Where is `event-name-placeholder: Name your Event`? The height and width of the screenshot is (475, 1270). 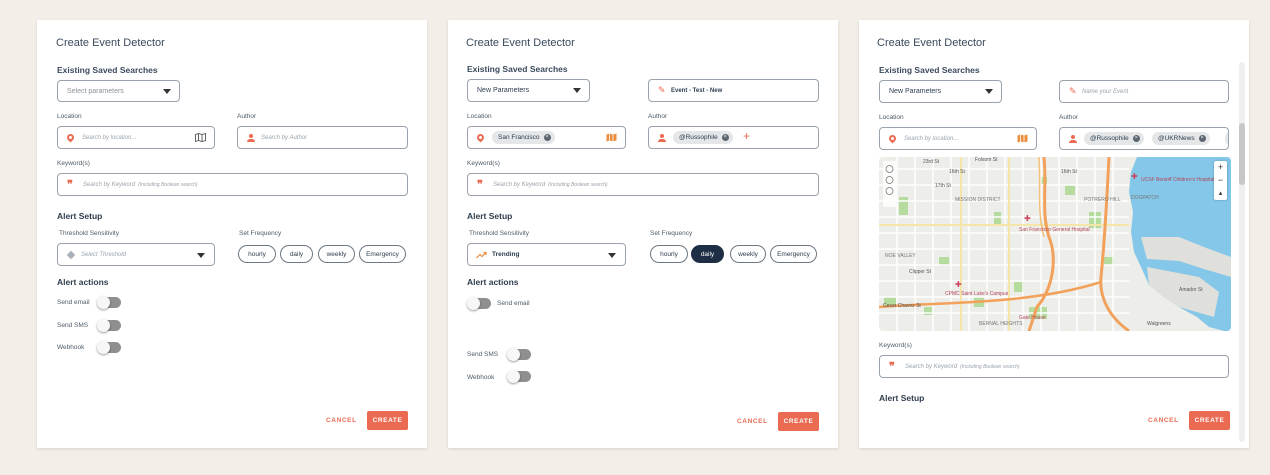 event-name-placeholder: Name your Event is located at coordinates (1105, 91).